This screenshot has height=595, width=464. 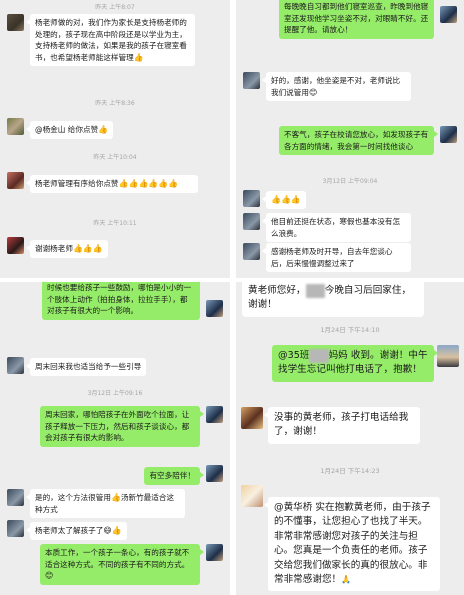 I want to click on timestamp: 昨天 上午8:07, so click(x=115, y=7).